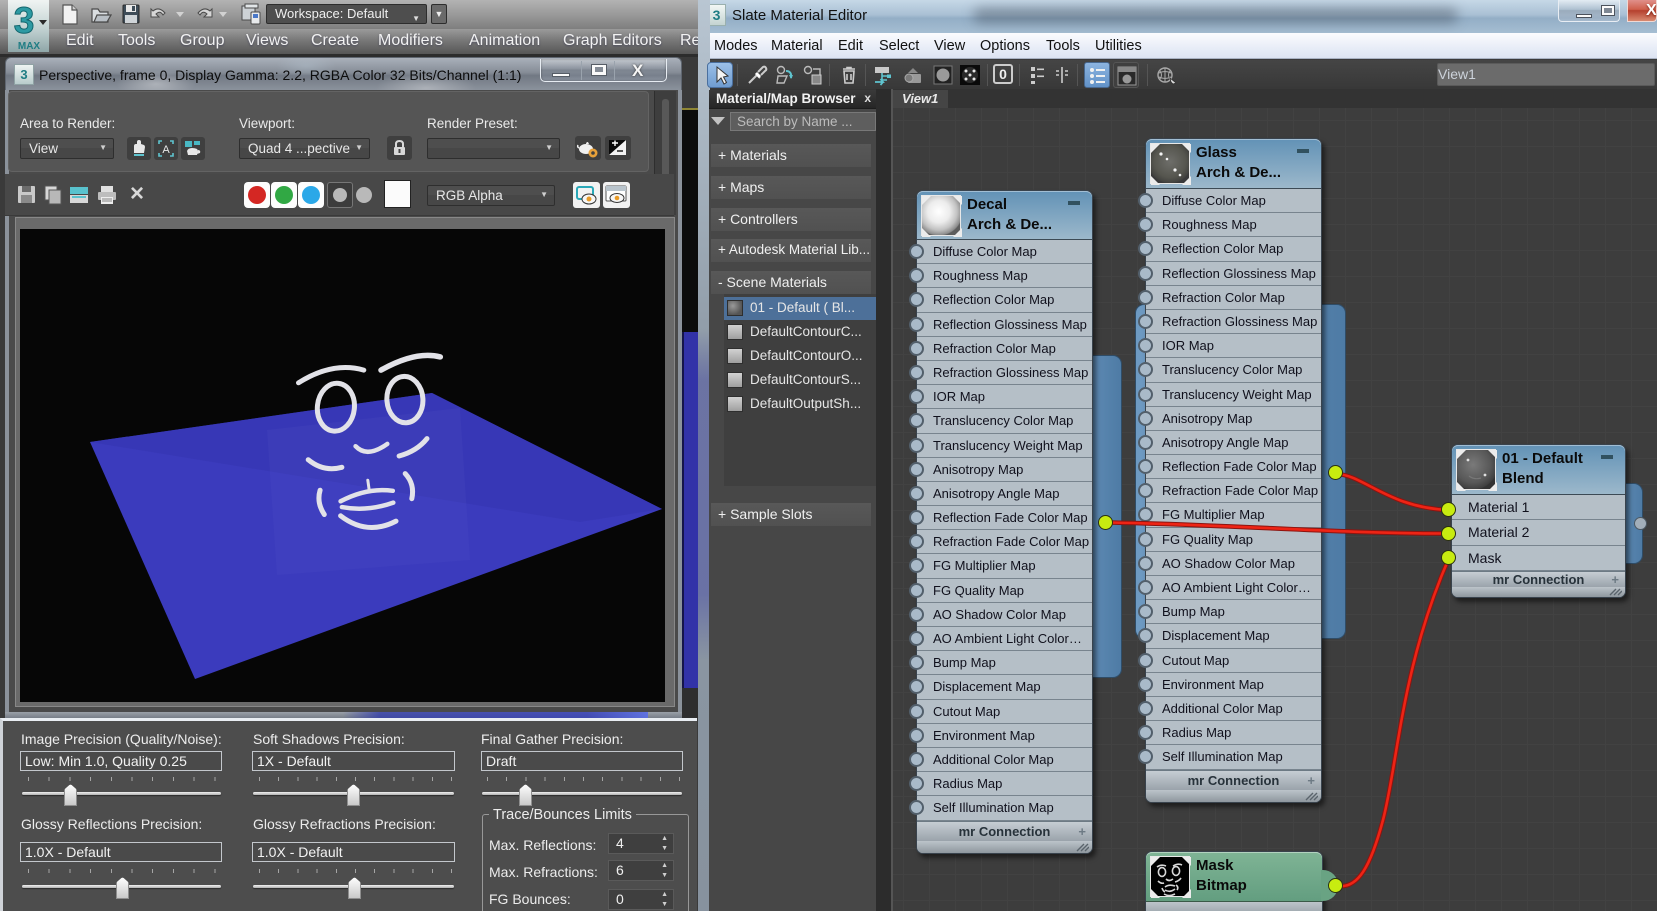 The height and width of the screenshot is (911, 1657). Describe the element at coordinates (29, 46) in the screenshot. I see `svg-text: MAX` at that location.